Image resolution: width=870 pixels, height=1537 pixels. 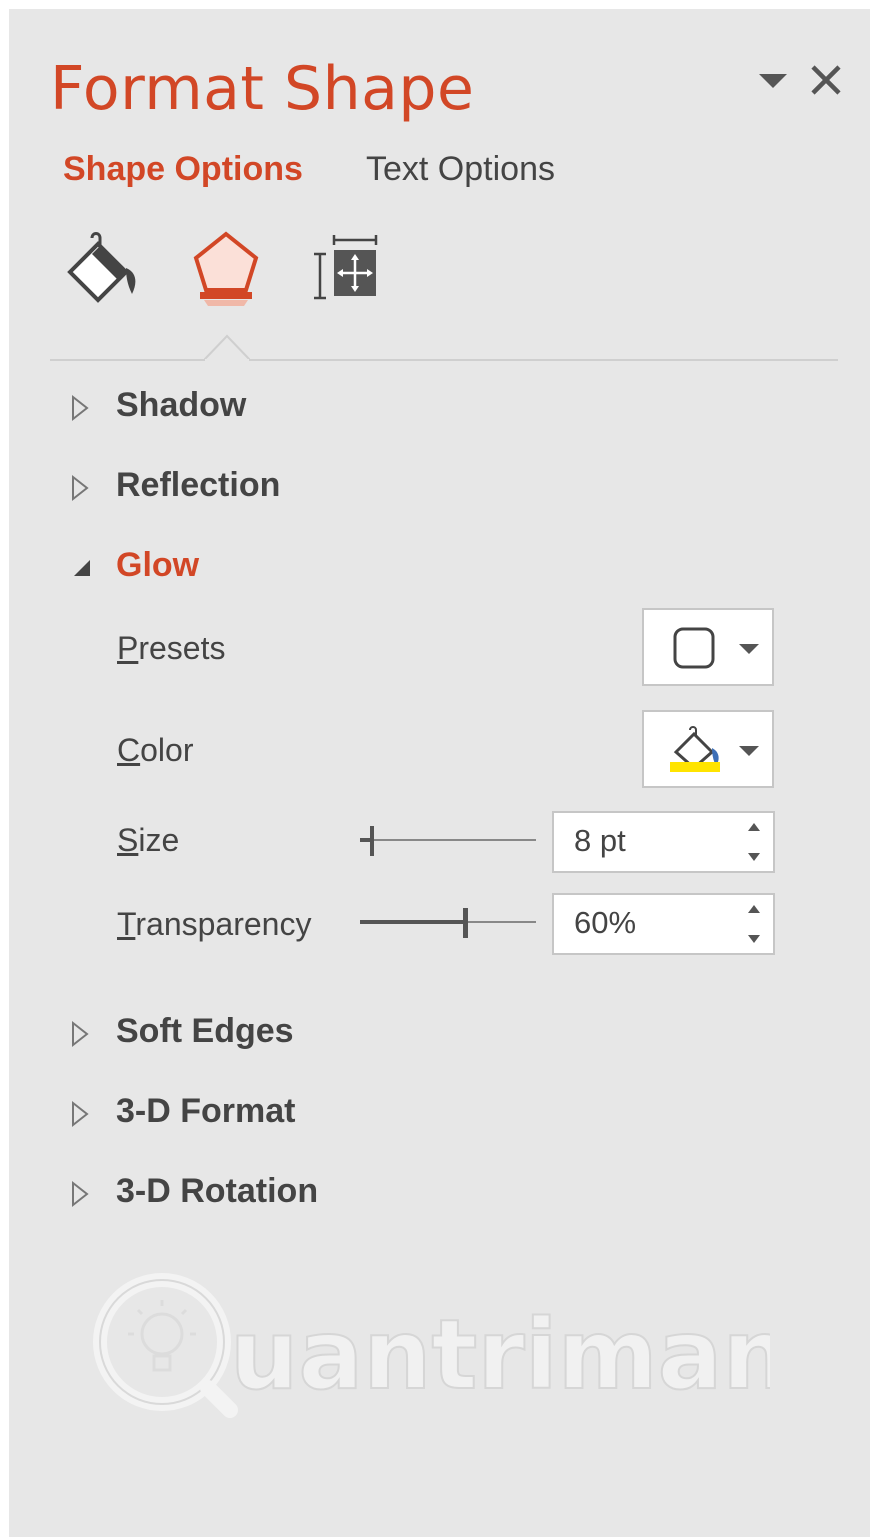 I want to click on effects-tab, so click(x=226, y=268).